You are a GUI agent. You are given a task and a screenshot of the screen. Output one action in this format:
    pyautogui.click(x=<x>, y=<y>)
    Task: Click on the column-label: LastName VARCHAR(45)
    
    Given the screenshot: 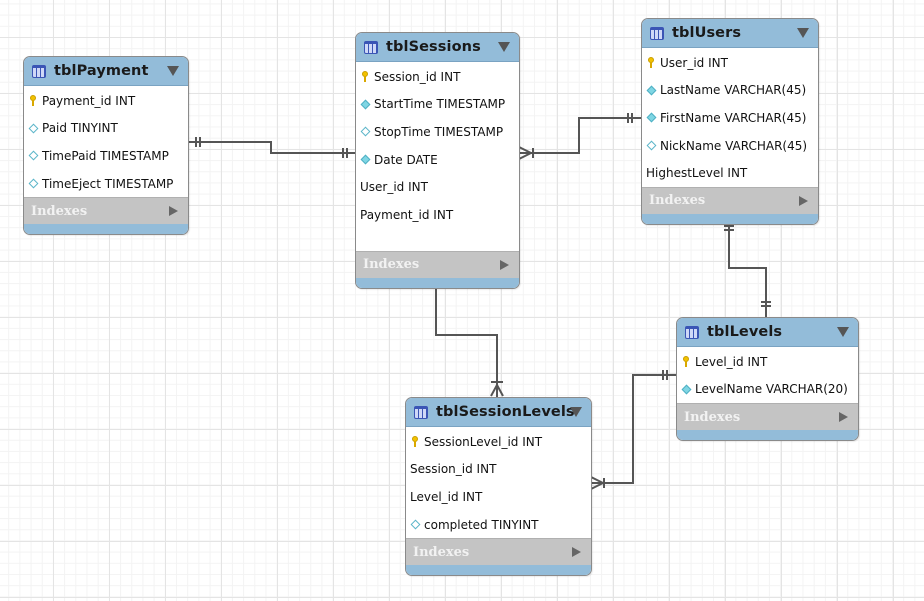 What is the action you would take?
    pyautogui.click(x=733, y=90)
    